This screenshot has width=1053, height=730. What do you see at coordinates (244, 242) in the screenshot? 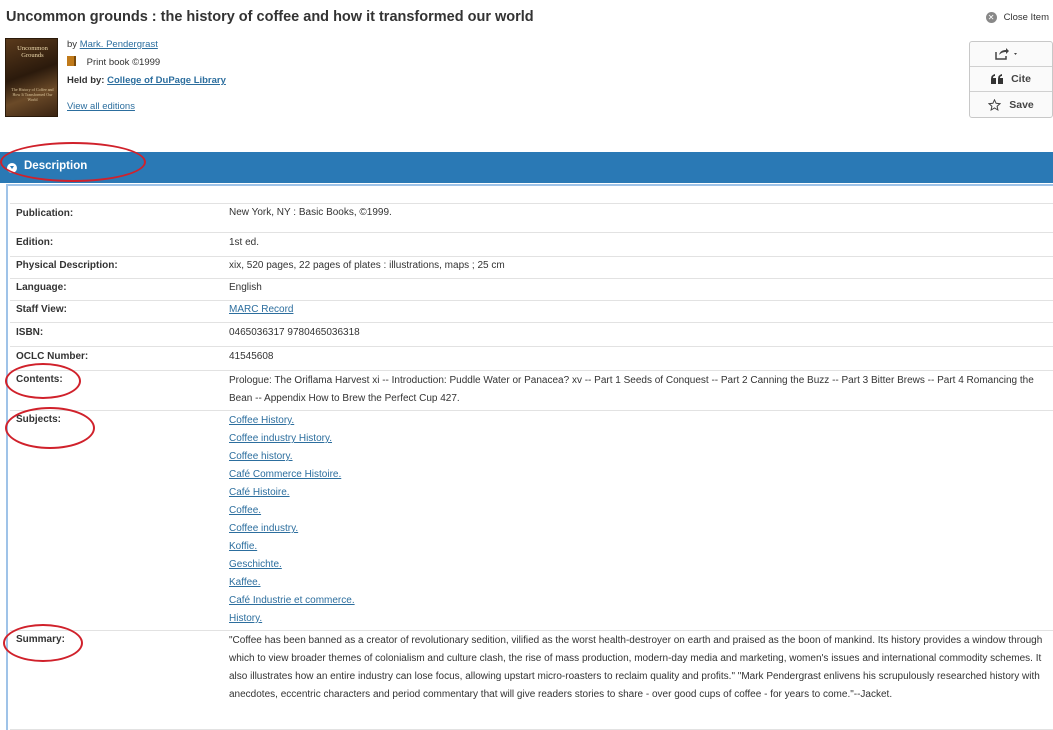
I see `edition-value: 1st ed.` at bounding box center [244, 242].